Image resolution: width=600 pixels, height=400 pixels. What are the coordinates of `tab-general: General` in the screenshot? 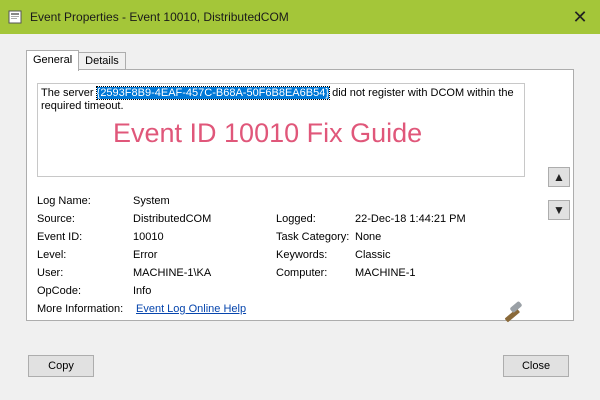 It's located at (53, 60).